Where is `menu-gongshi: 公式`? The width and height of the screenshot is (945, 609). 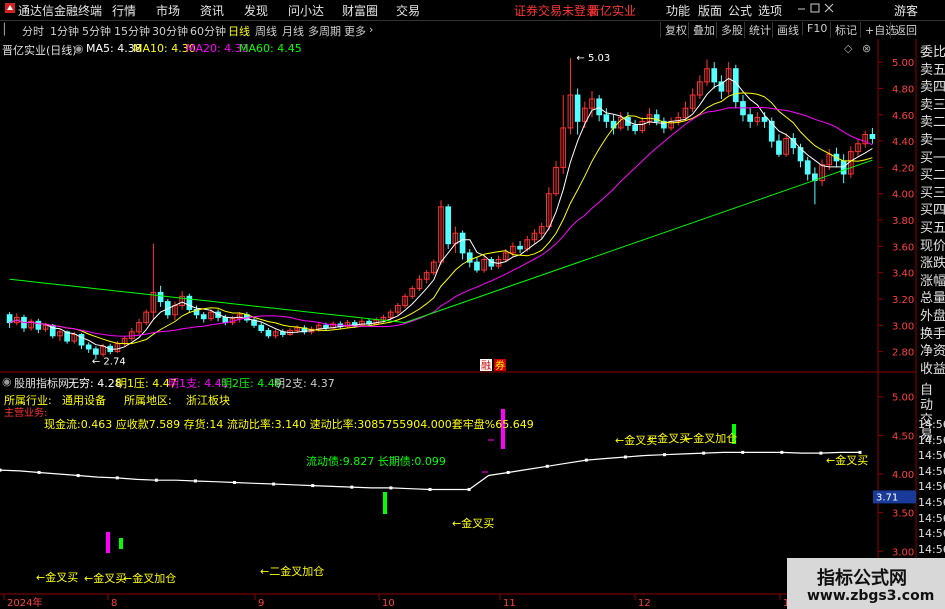 menu-gongshi: 公式 is located at coordinates (740, 10).